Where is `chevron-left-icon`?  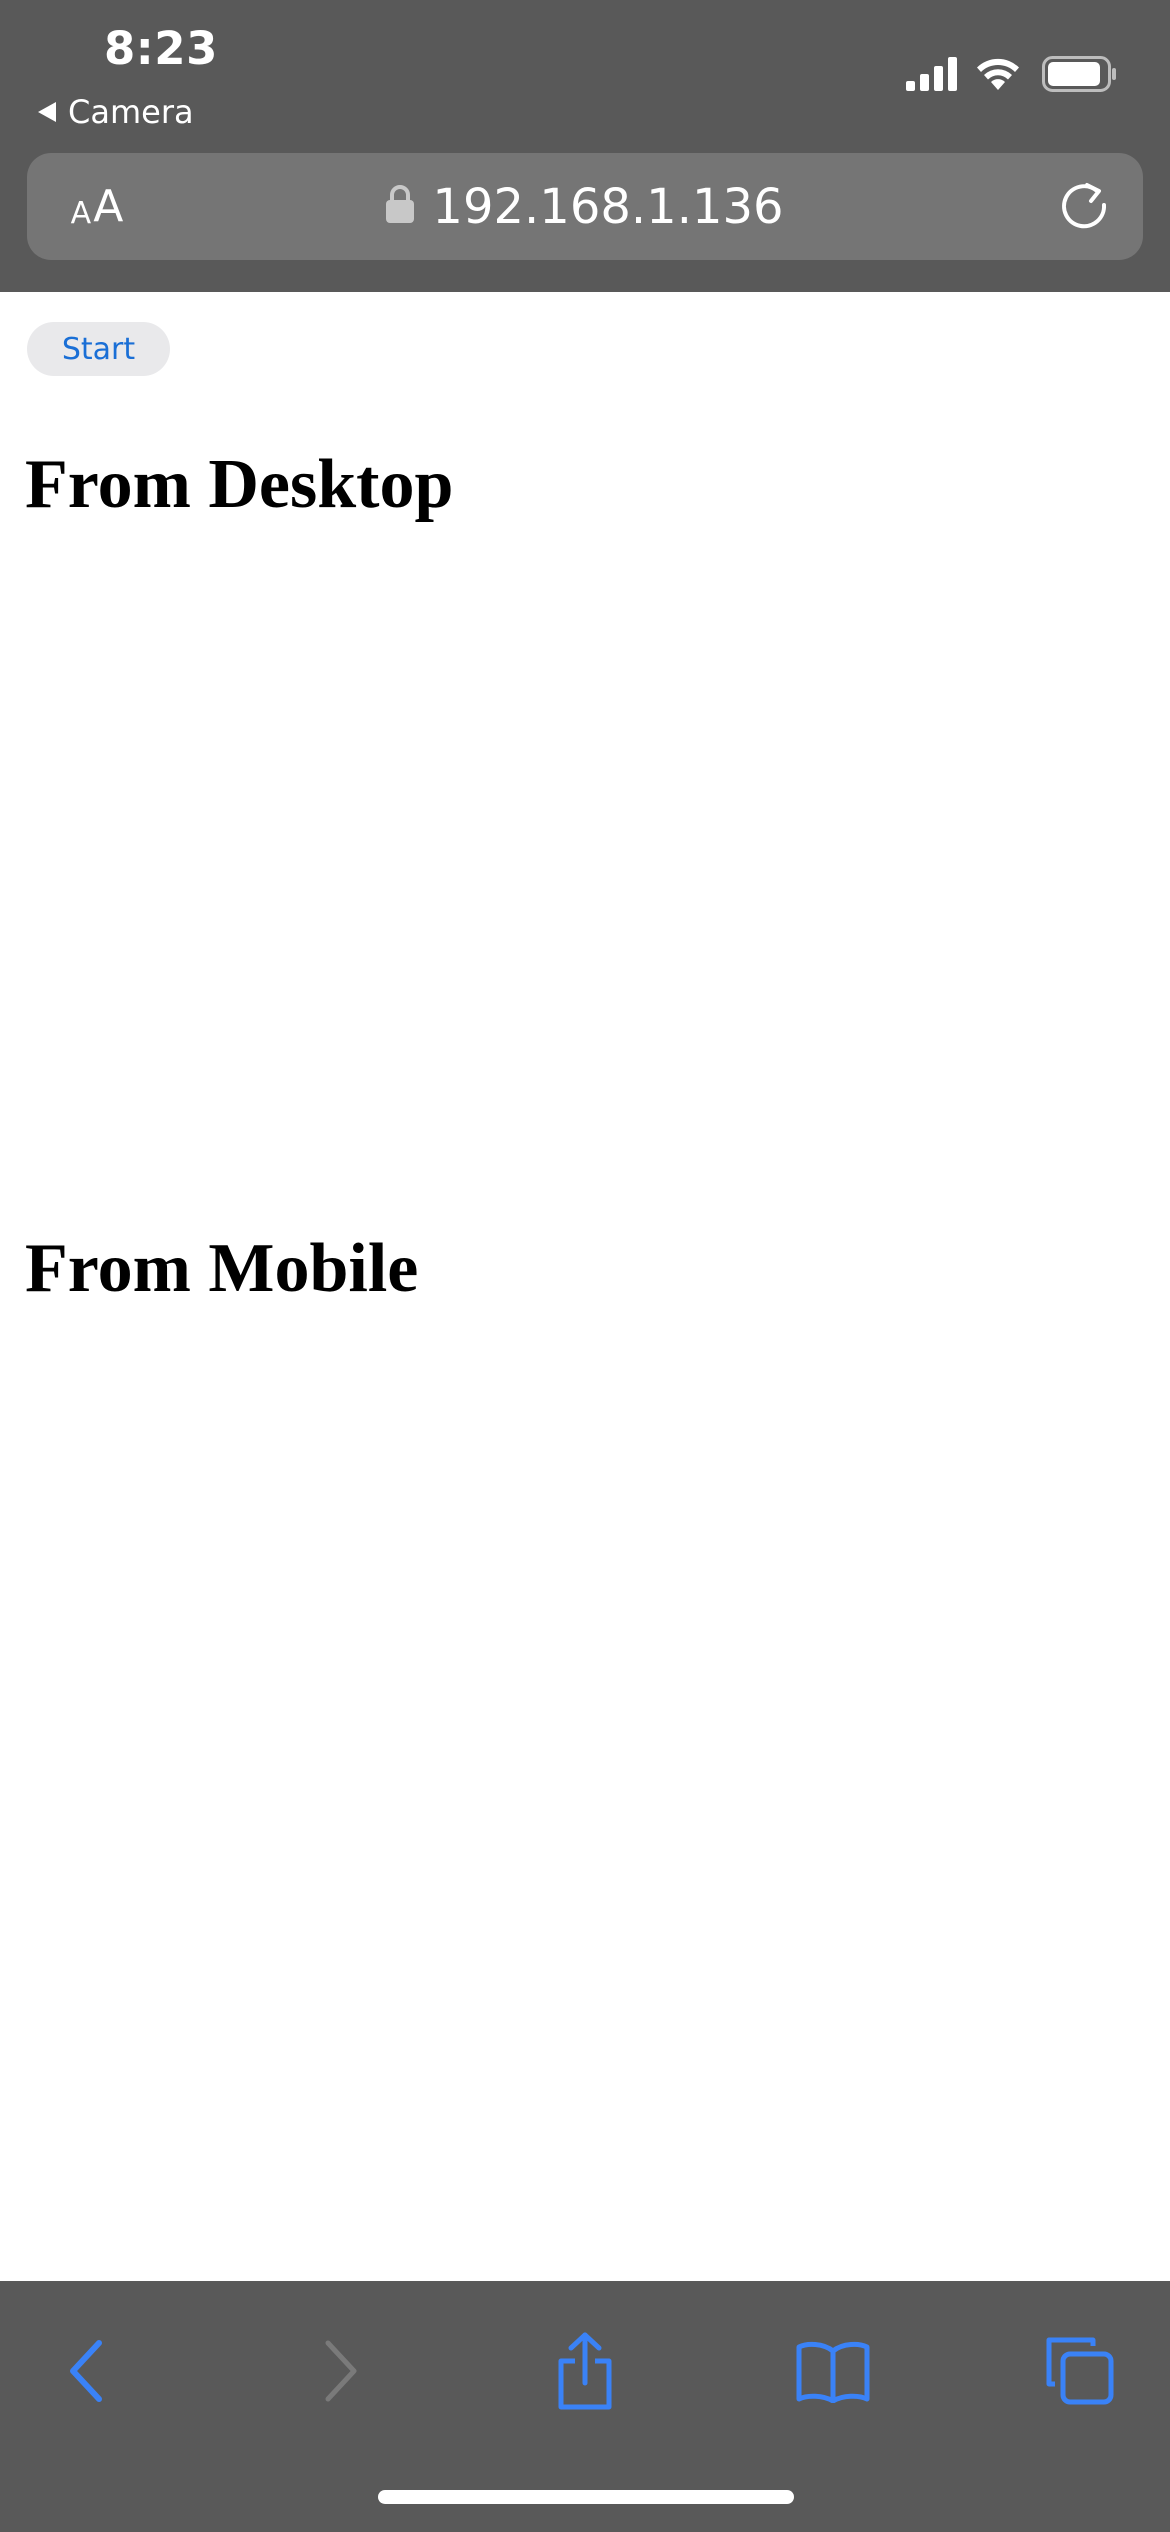 chevron-left-icon is located at coordinates (87, 2373).